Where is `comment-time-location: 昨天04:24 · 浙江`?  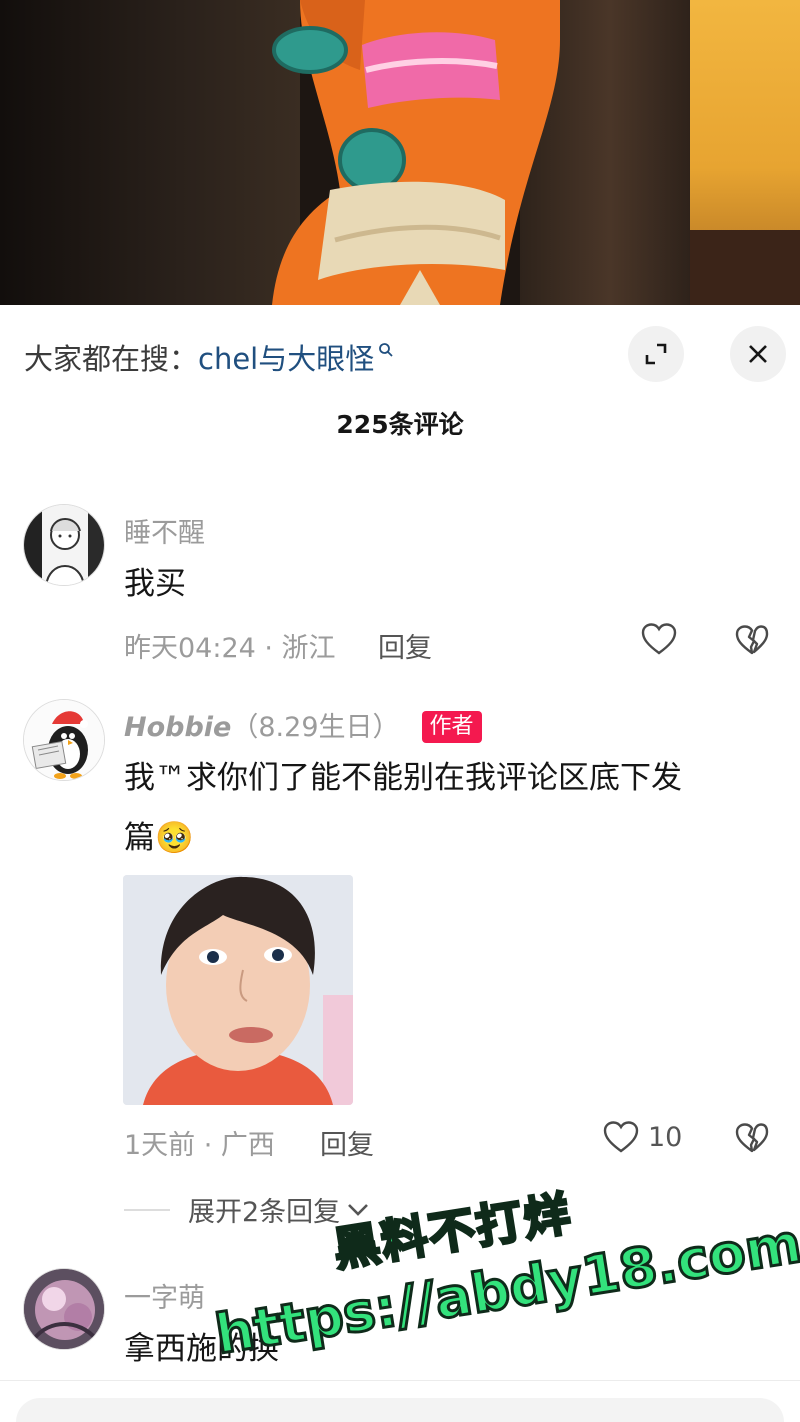 comment-time-location: 昨天04:24 · 浙江 is located at coordinates (230, 648).